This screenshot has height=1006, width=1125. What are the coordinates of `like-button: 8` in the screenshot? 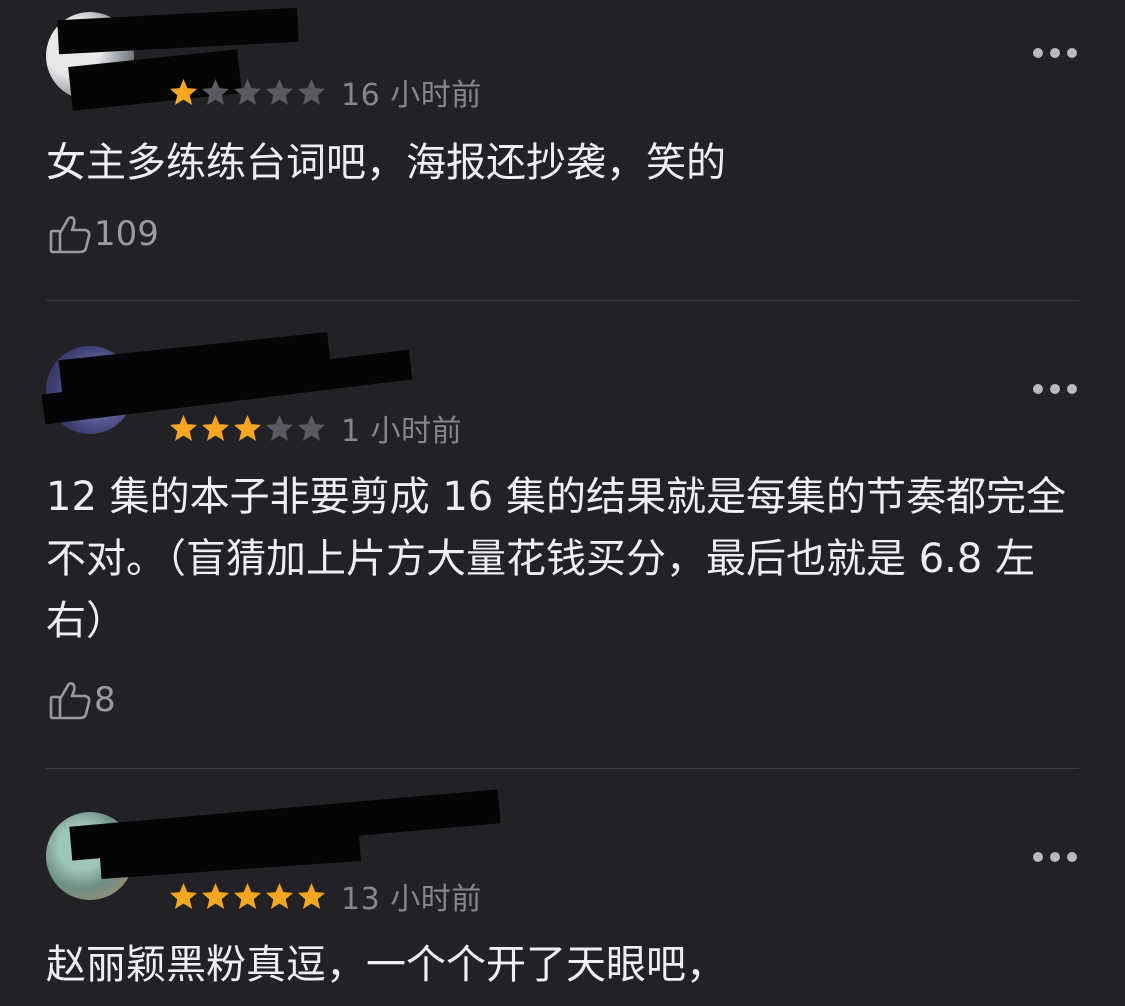 It's located at (82, 700).